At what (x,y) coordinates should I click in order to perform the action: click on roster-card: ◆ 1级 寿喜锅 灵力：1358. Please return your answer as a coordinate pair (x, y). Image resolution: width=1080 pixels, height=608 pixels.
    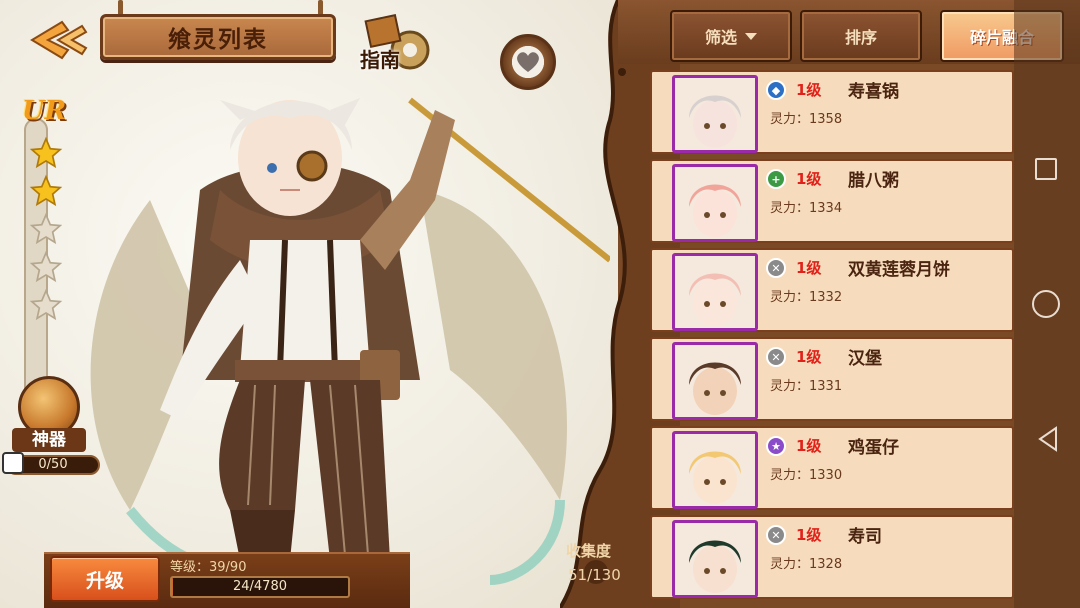
    Looking at the image, I should click on (832, 112).